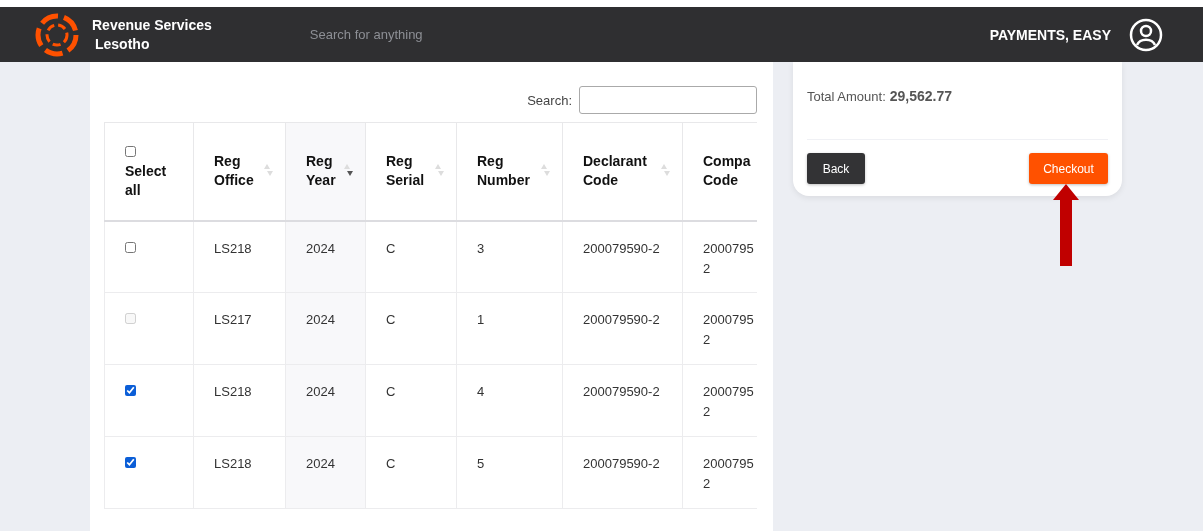 Image resolution: width=1203 pixels, height=531 pixels. I want to click on search-field: Search for anything, so click(459, 34).